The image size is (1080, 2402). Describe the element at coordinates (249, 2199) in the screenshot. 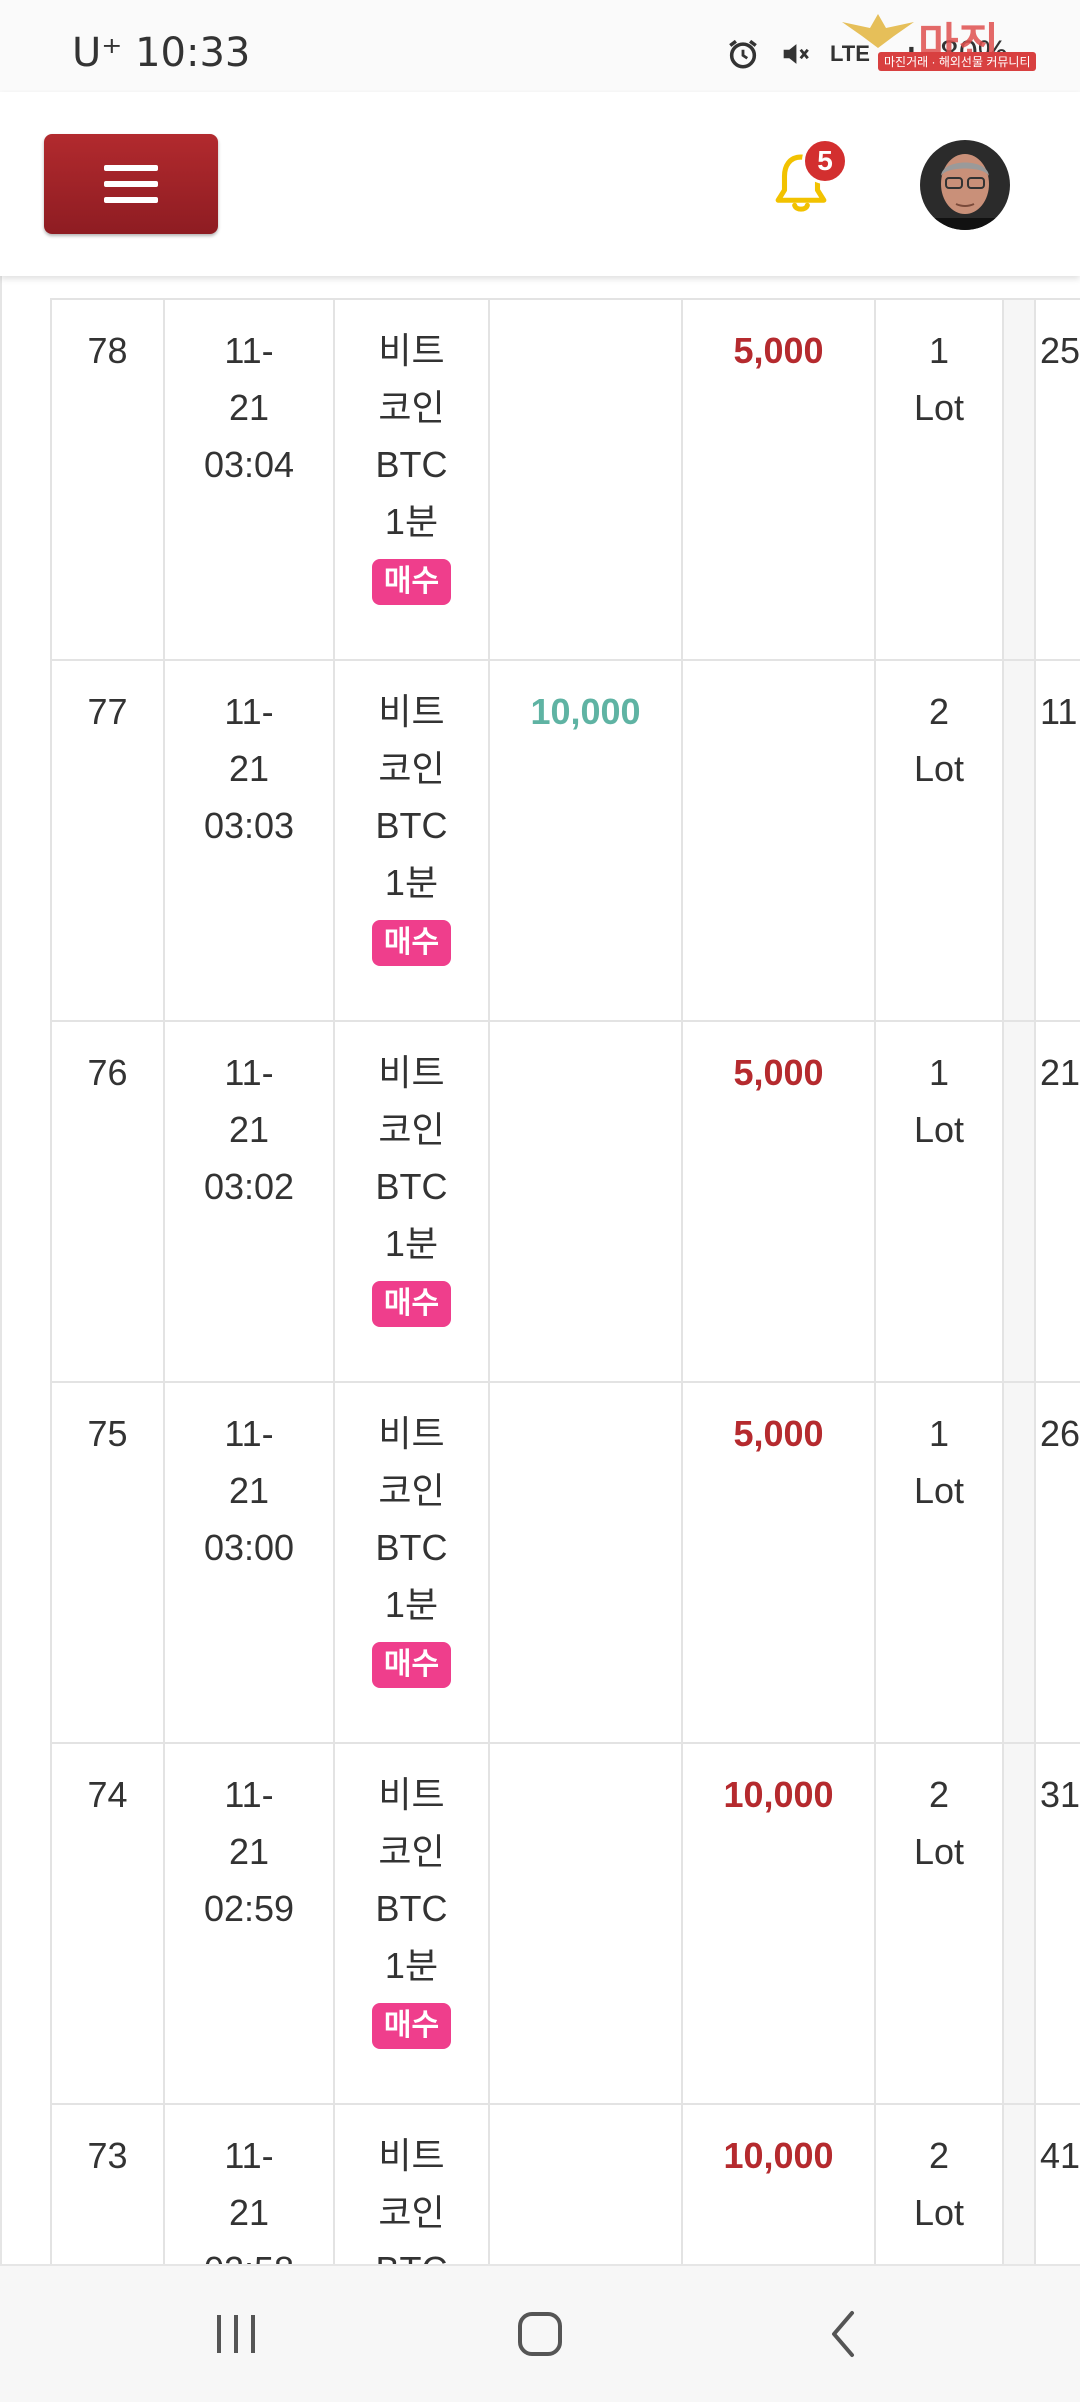

I see `row-date-text: 11-2102:58` at that location.